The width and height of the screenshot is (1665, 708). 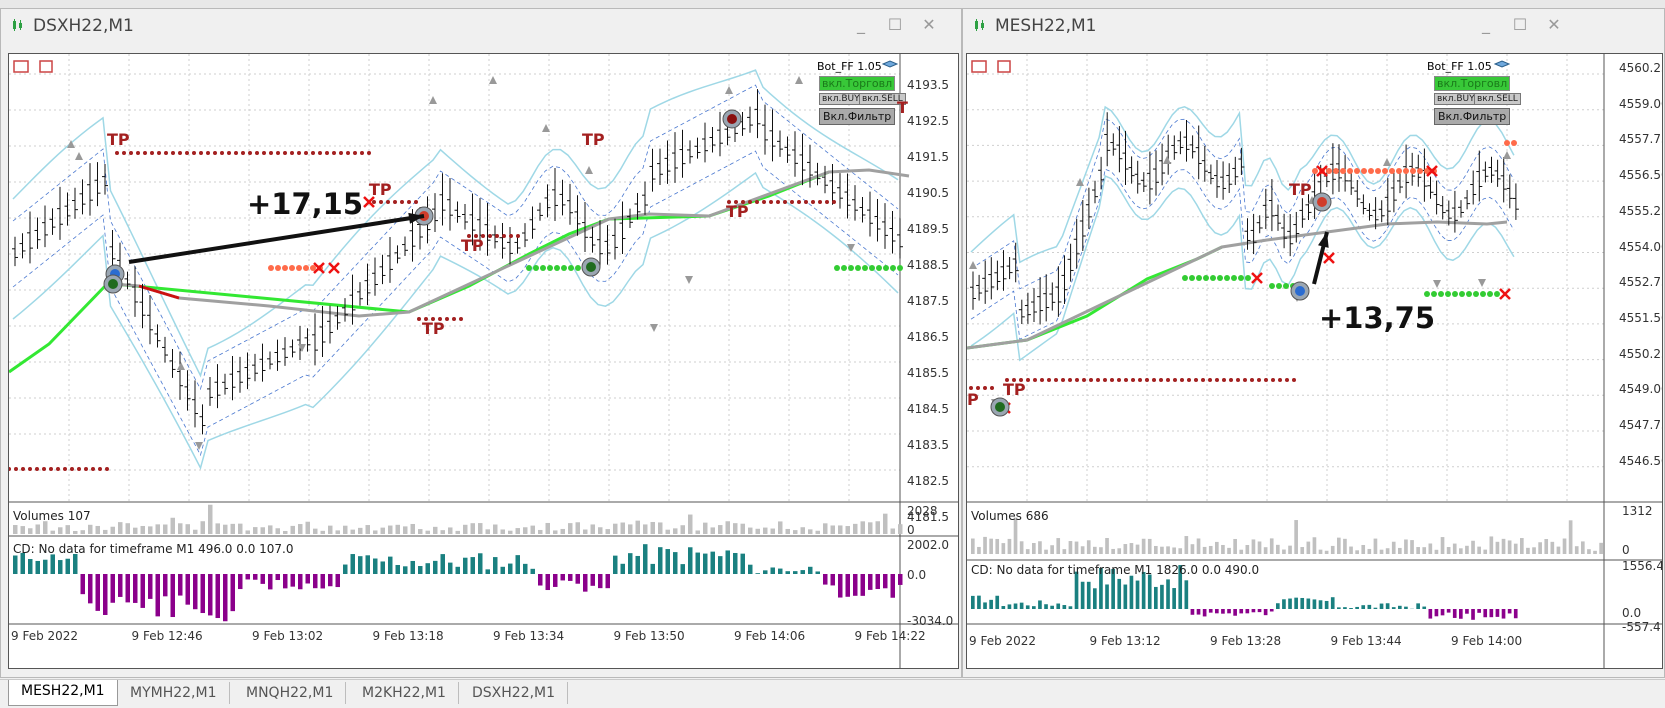 What do you see at coordinates (928, 337) in the screenshot?
I see `price-axis-label: 4186.5` at bounding box center [928, 337].